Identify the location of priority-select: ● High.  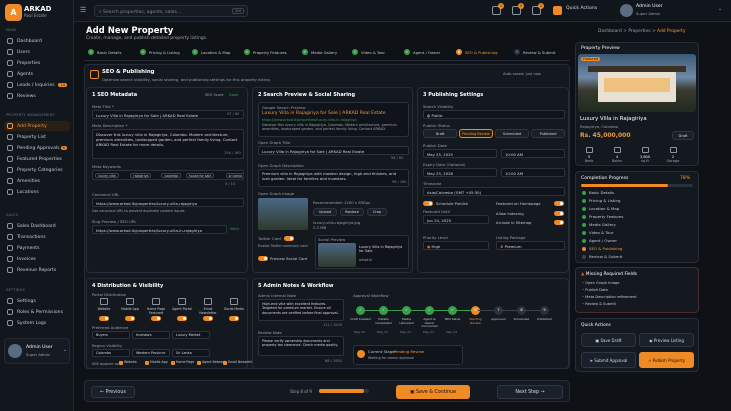
(456, 245).